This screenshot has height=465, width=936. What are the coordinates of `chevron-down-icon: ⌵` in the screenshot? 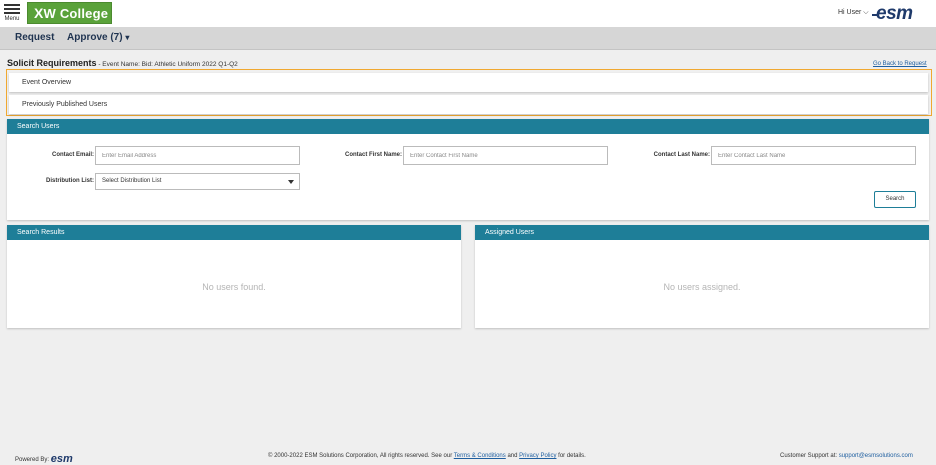 It's located at (866, 12).